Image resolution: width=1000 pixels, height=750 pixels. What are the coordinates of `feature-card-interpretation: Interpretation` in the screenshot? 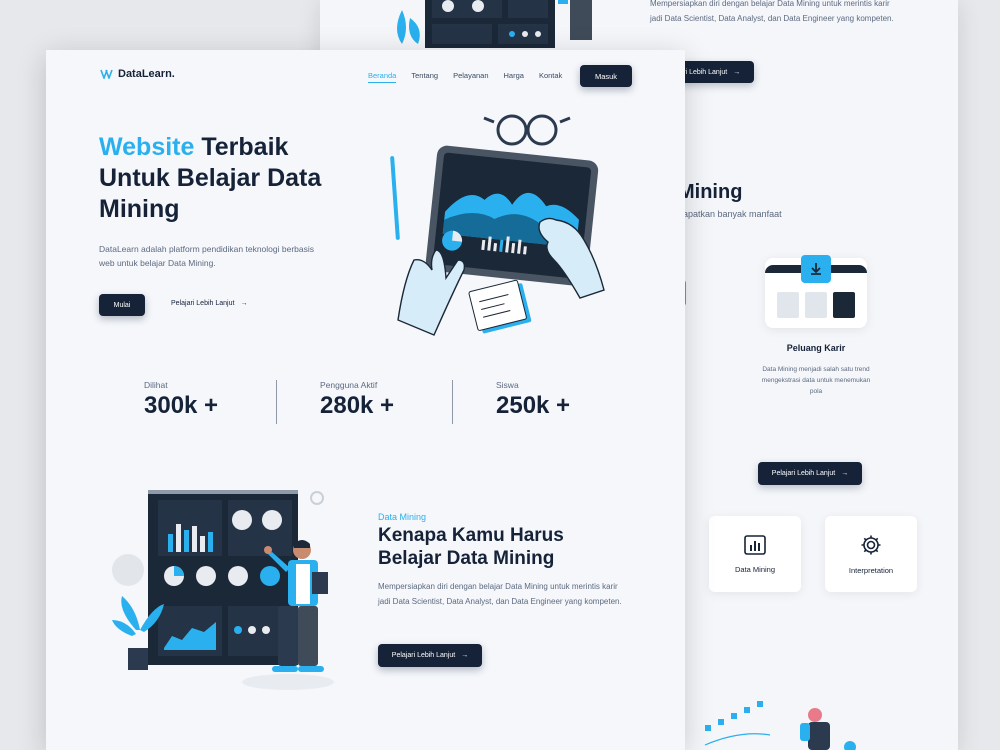 It's located at (871, 554).